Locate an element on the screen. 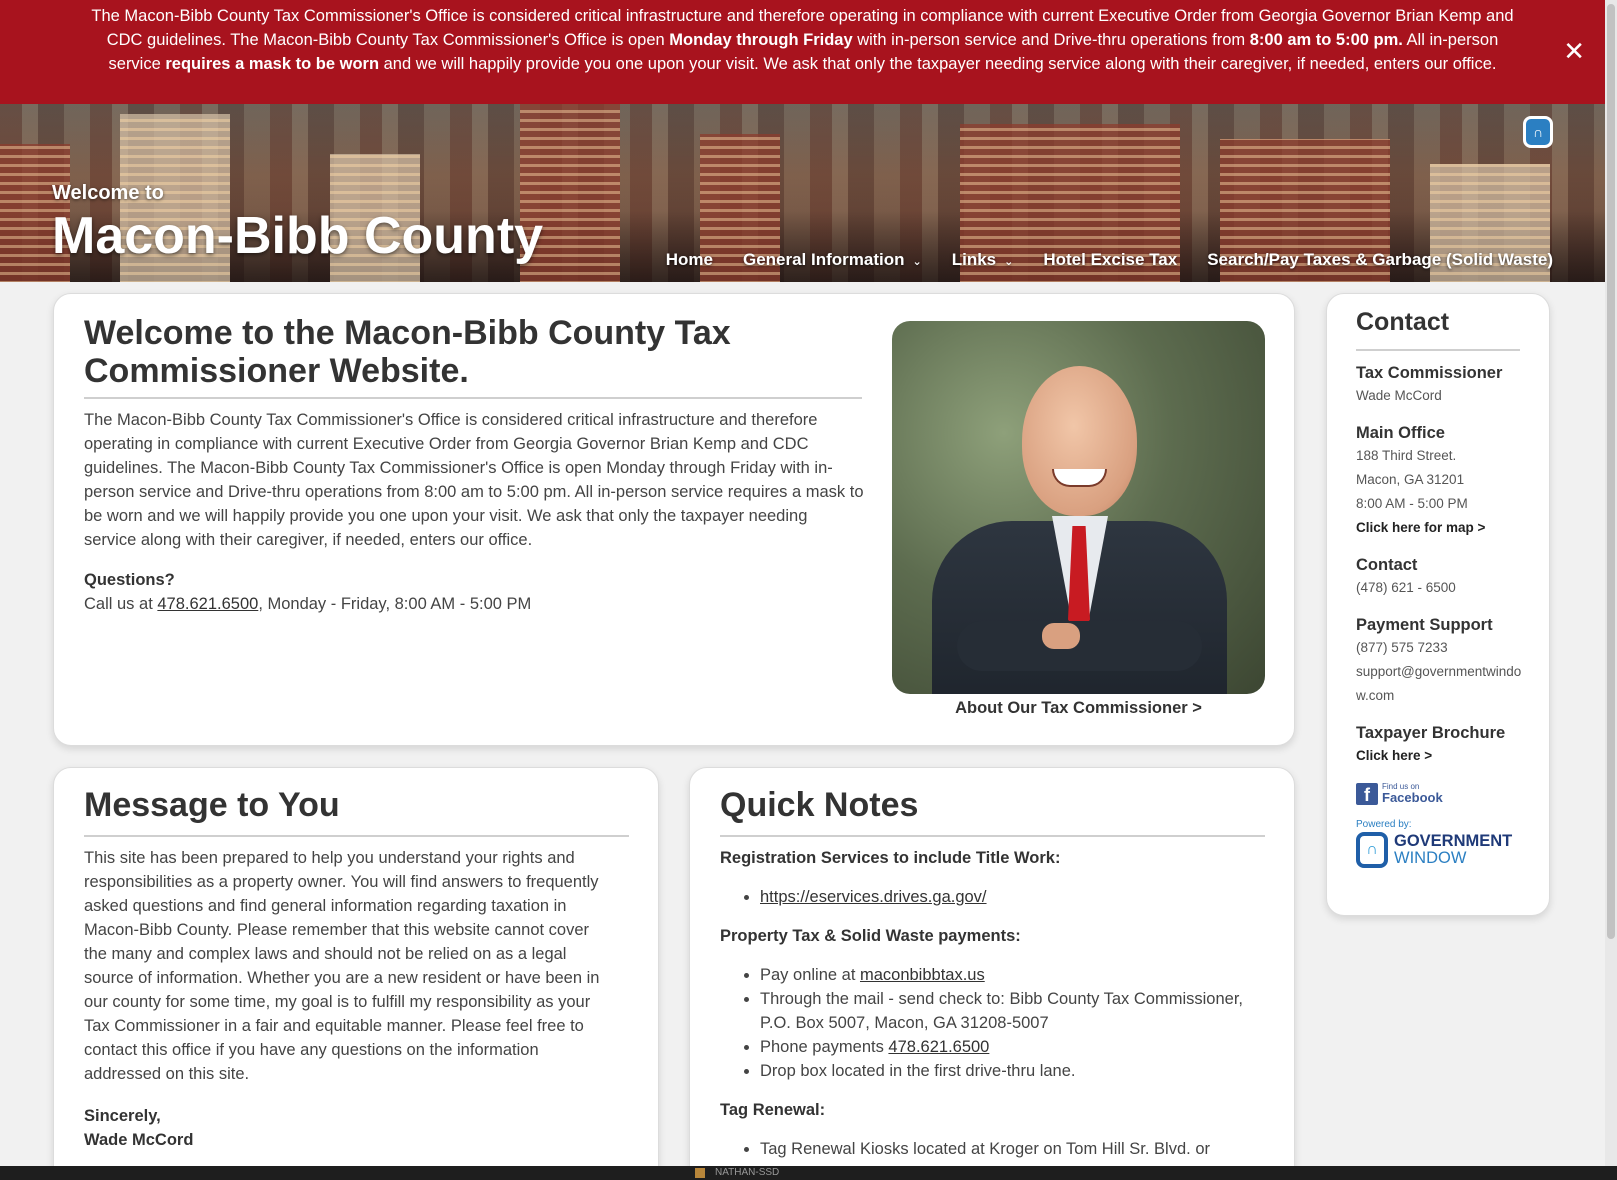  phone-payments-prefix: Phone payments is located at coordinates (824, 1047).